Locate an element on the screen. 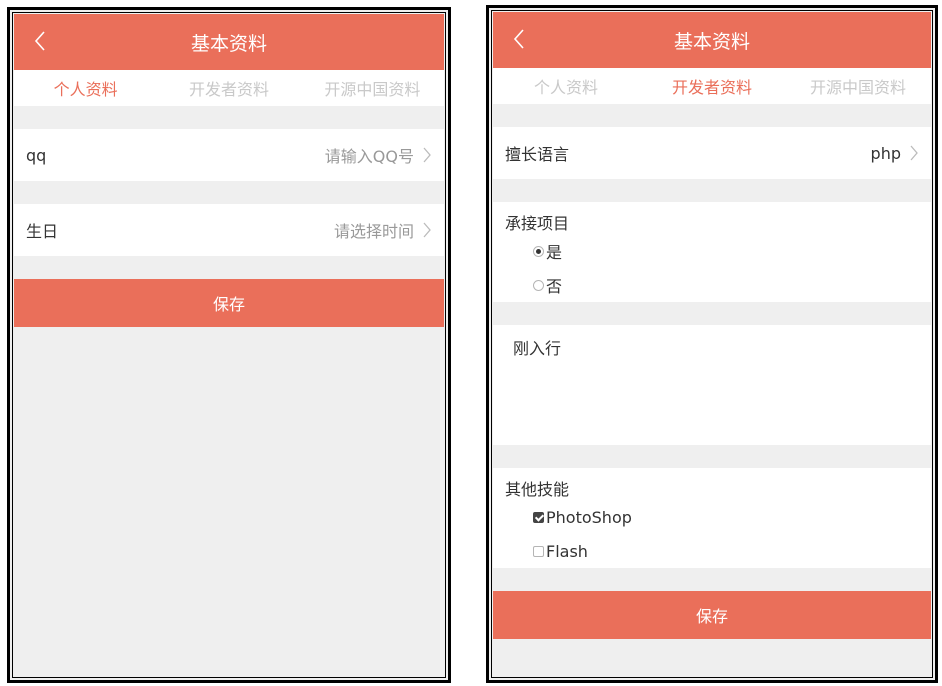  project-section: 承接项目 是 否 is located at coordinates (712, 252).